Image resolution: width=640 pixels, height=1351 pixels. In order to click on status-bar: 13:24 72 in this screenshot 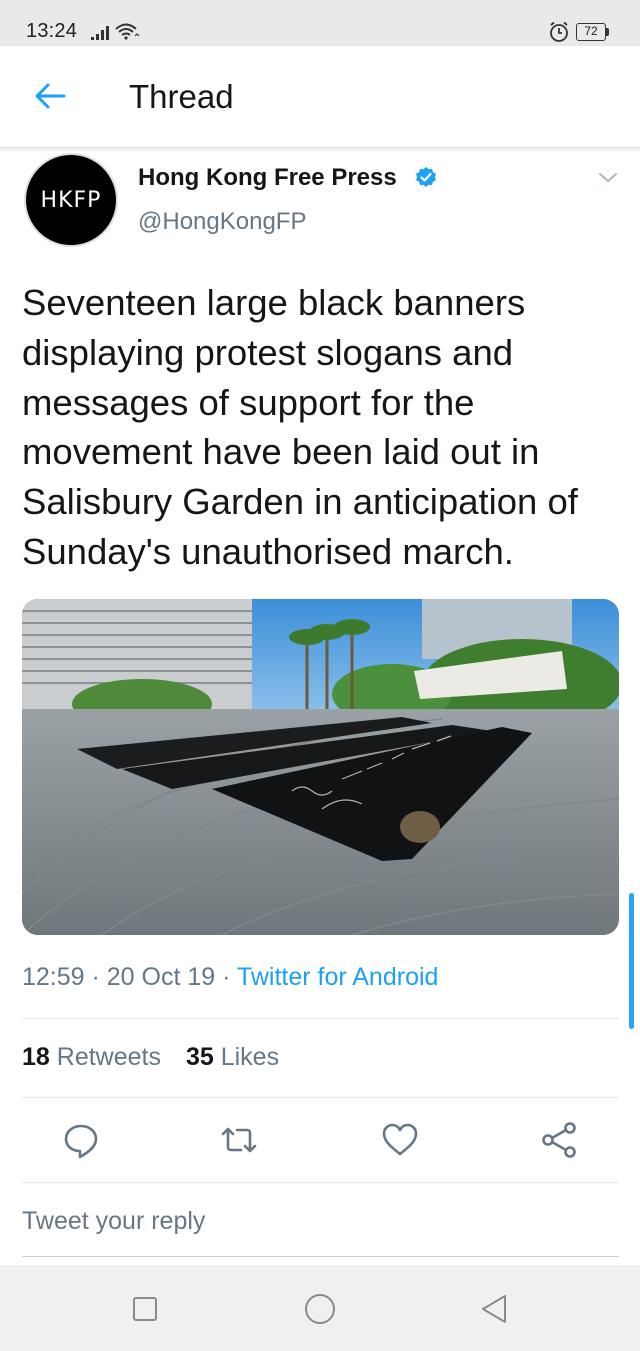, I will do `click(320, 23)`.